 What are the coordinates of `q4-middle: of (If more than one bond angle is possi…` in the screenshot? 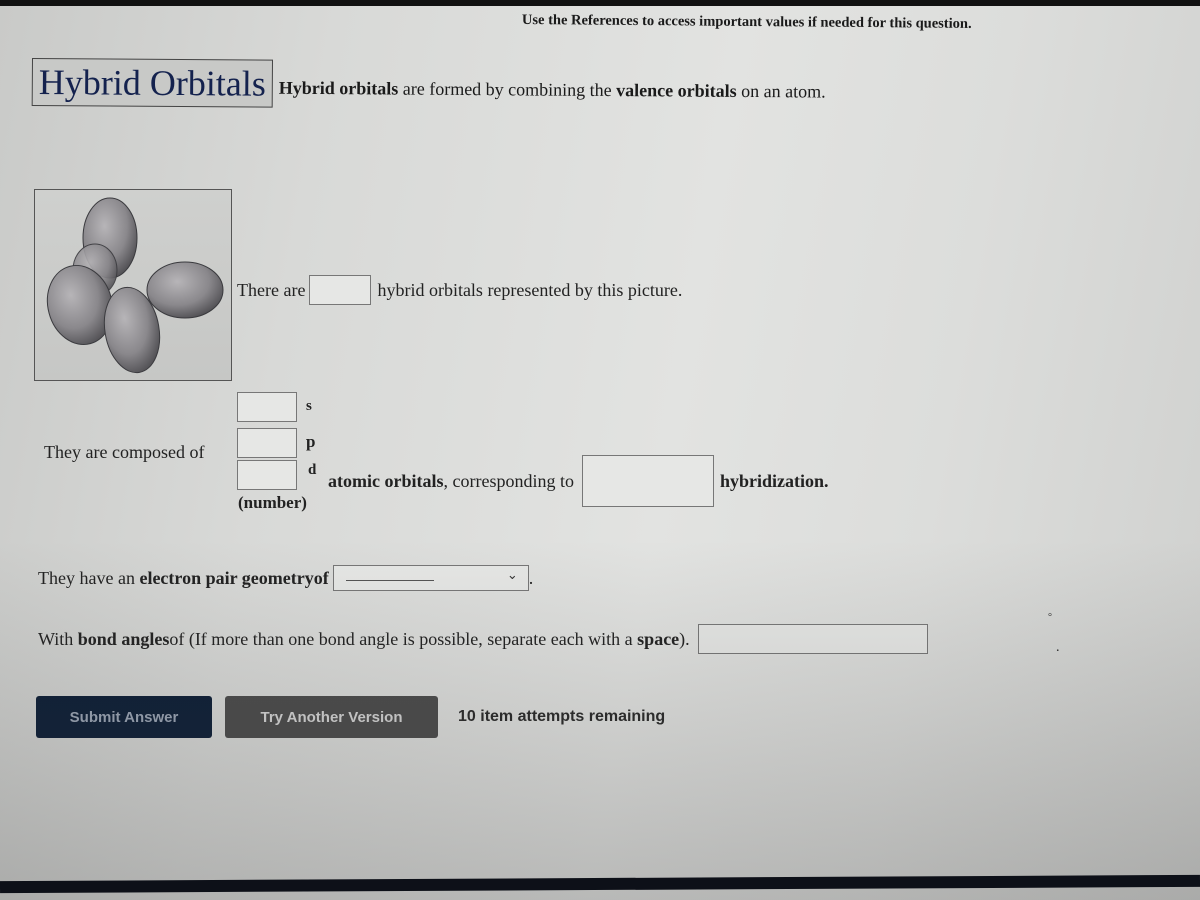 It's located at (401, 638).